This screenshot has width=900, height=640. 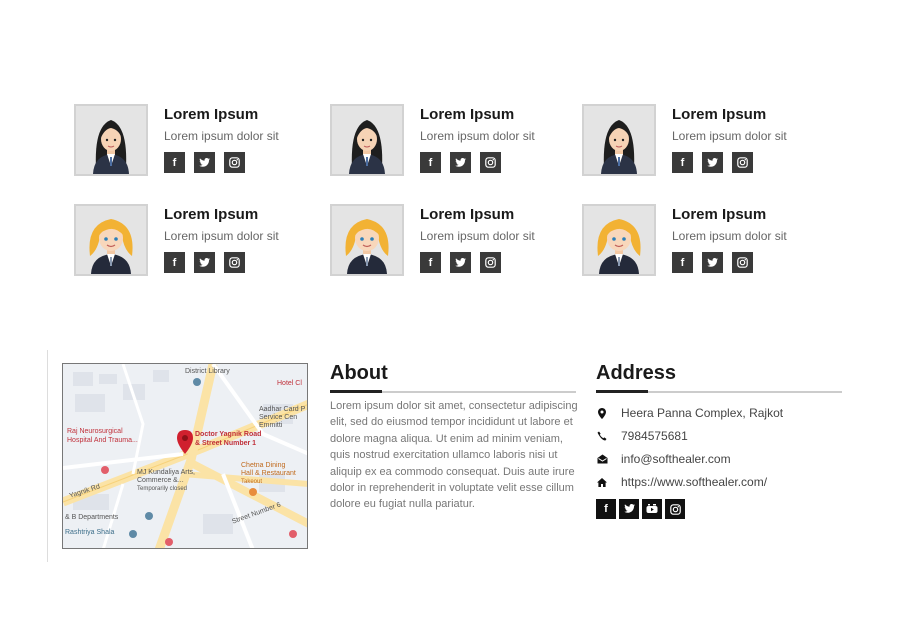 I want to click on map-label: Rashtriya Shala, so click(x=90, y=532).